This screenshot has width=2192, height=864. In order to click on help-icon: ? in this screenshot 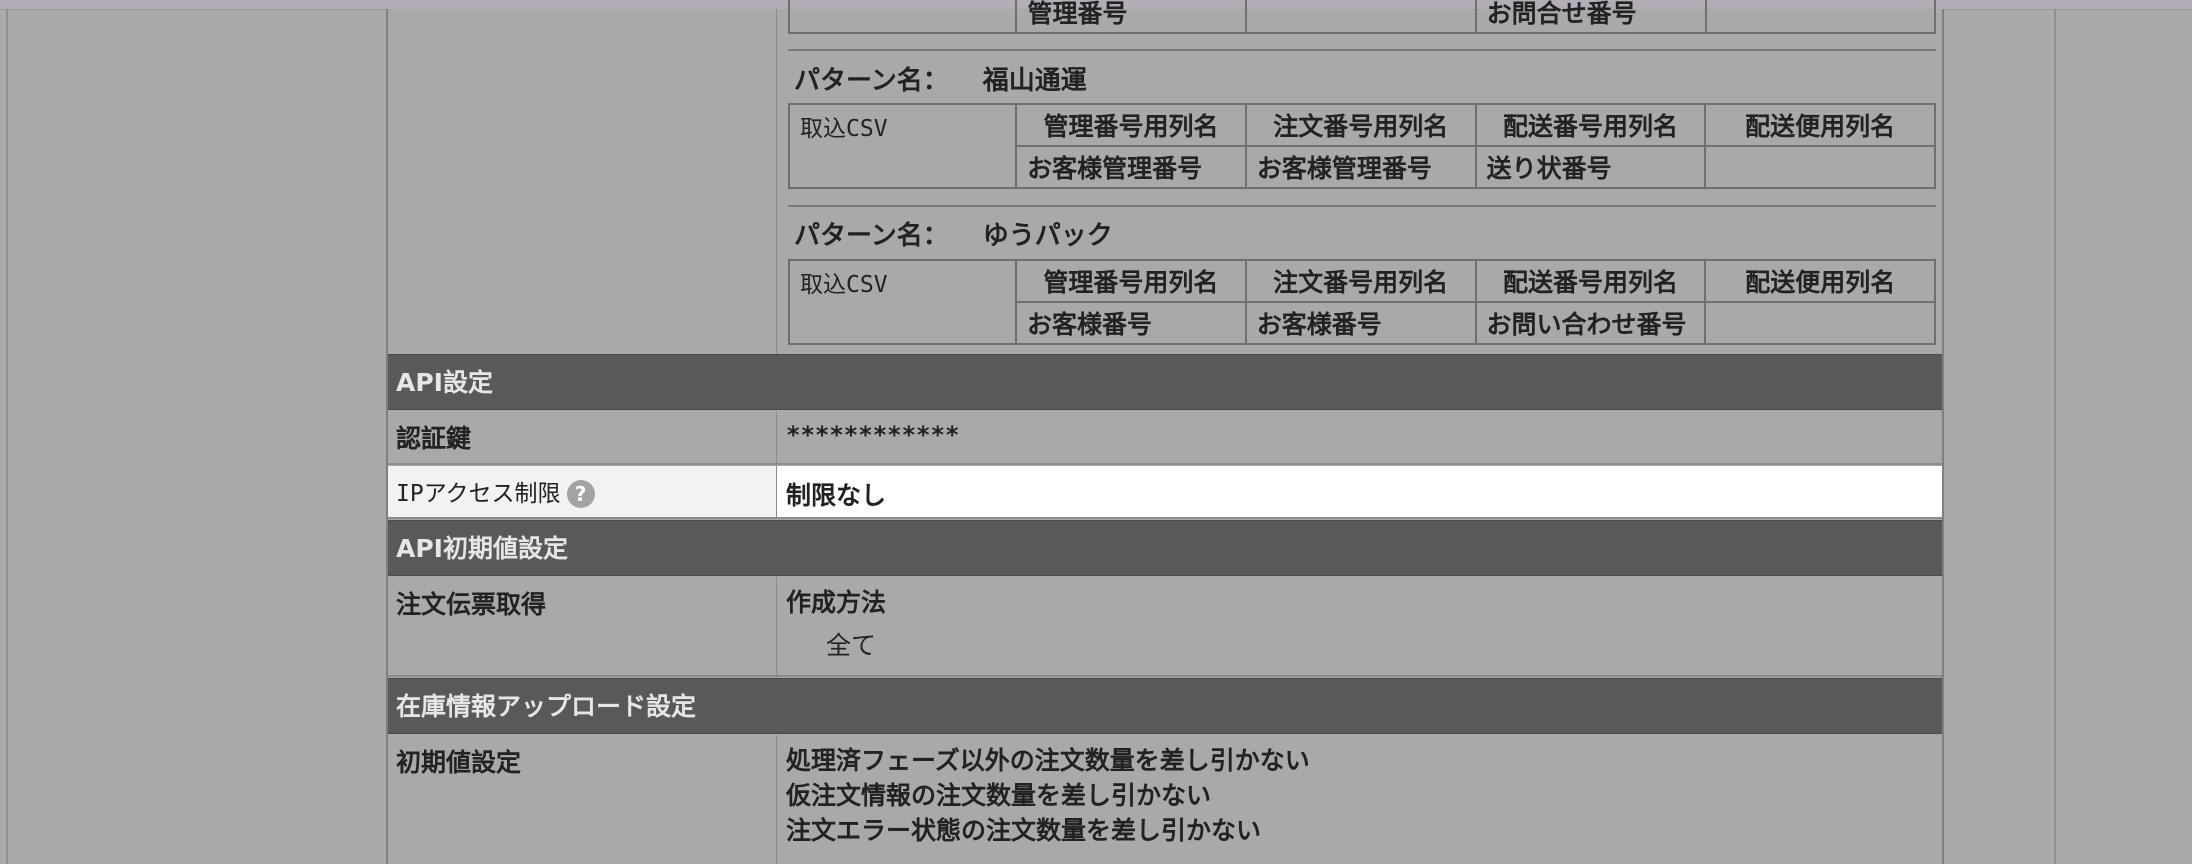, I will do `click(580, 494)`.